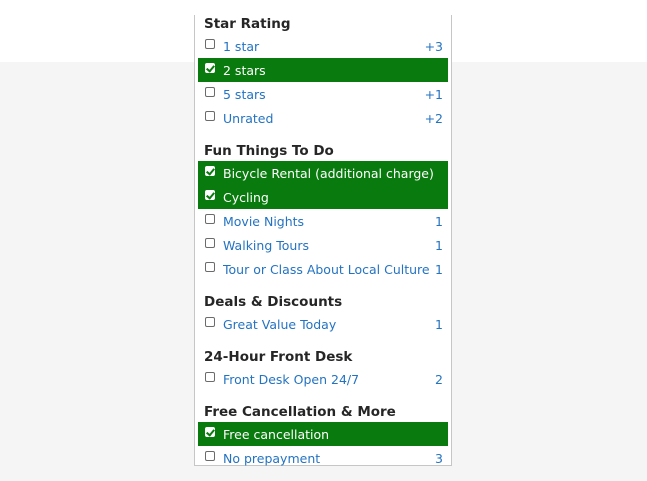 The image size is (647, 481). I want to click on filter-option-label: Free cancellation, so click(276, 434).